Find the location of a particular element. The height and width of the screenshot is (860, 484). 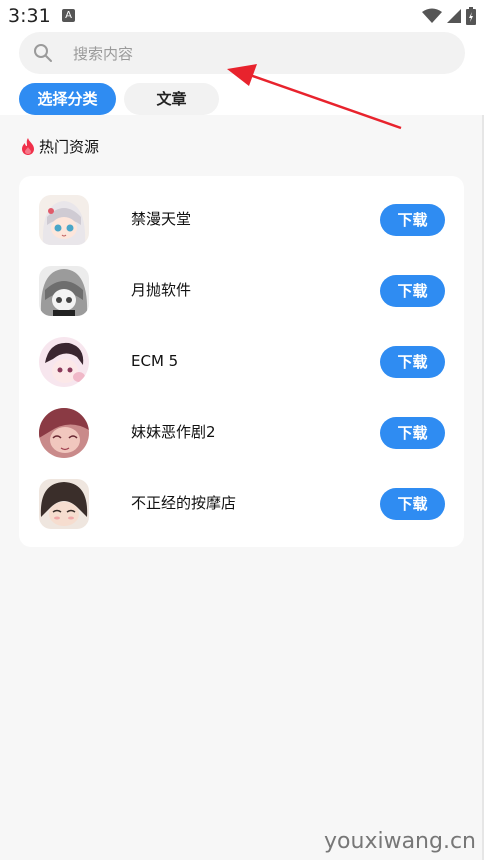

list-item: 禁漫天堂 下载 is located at coordinates (241, 219).